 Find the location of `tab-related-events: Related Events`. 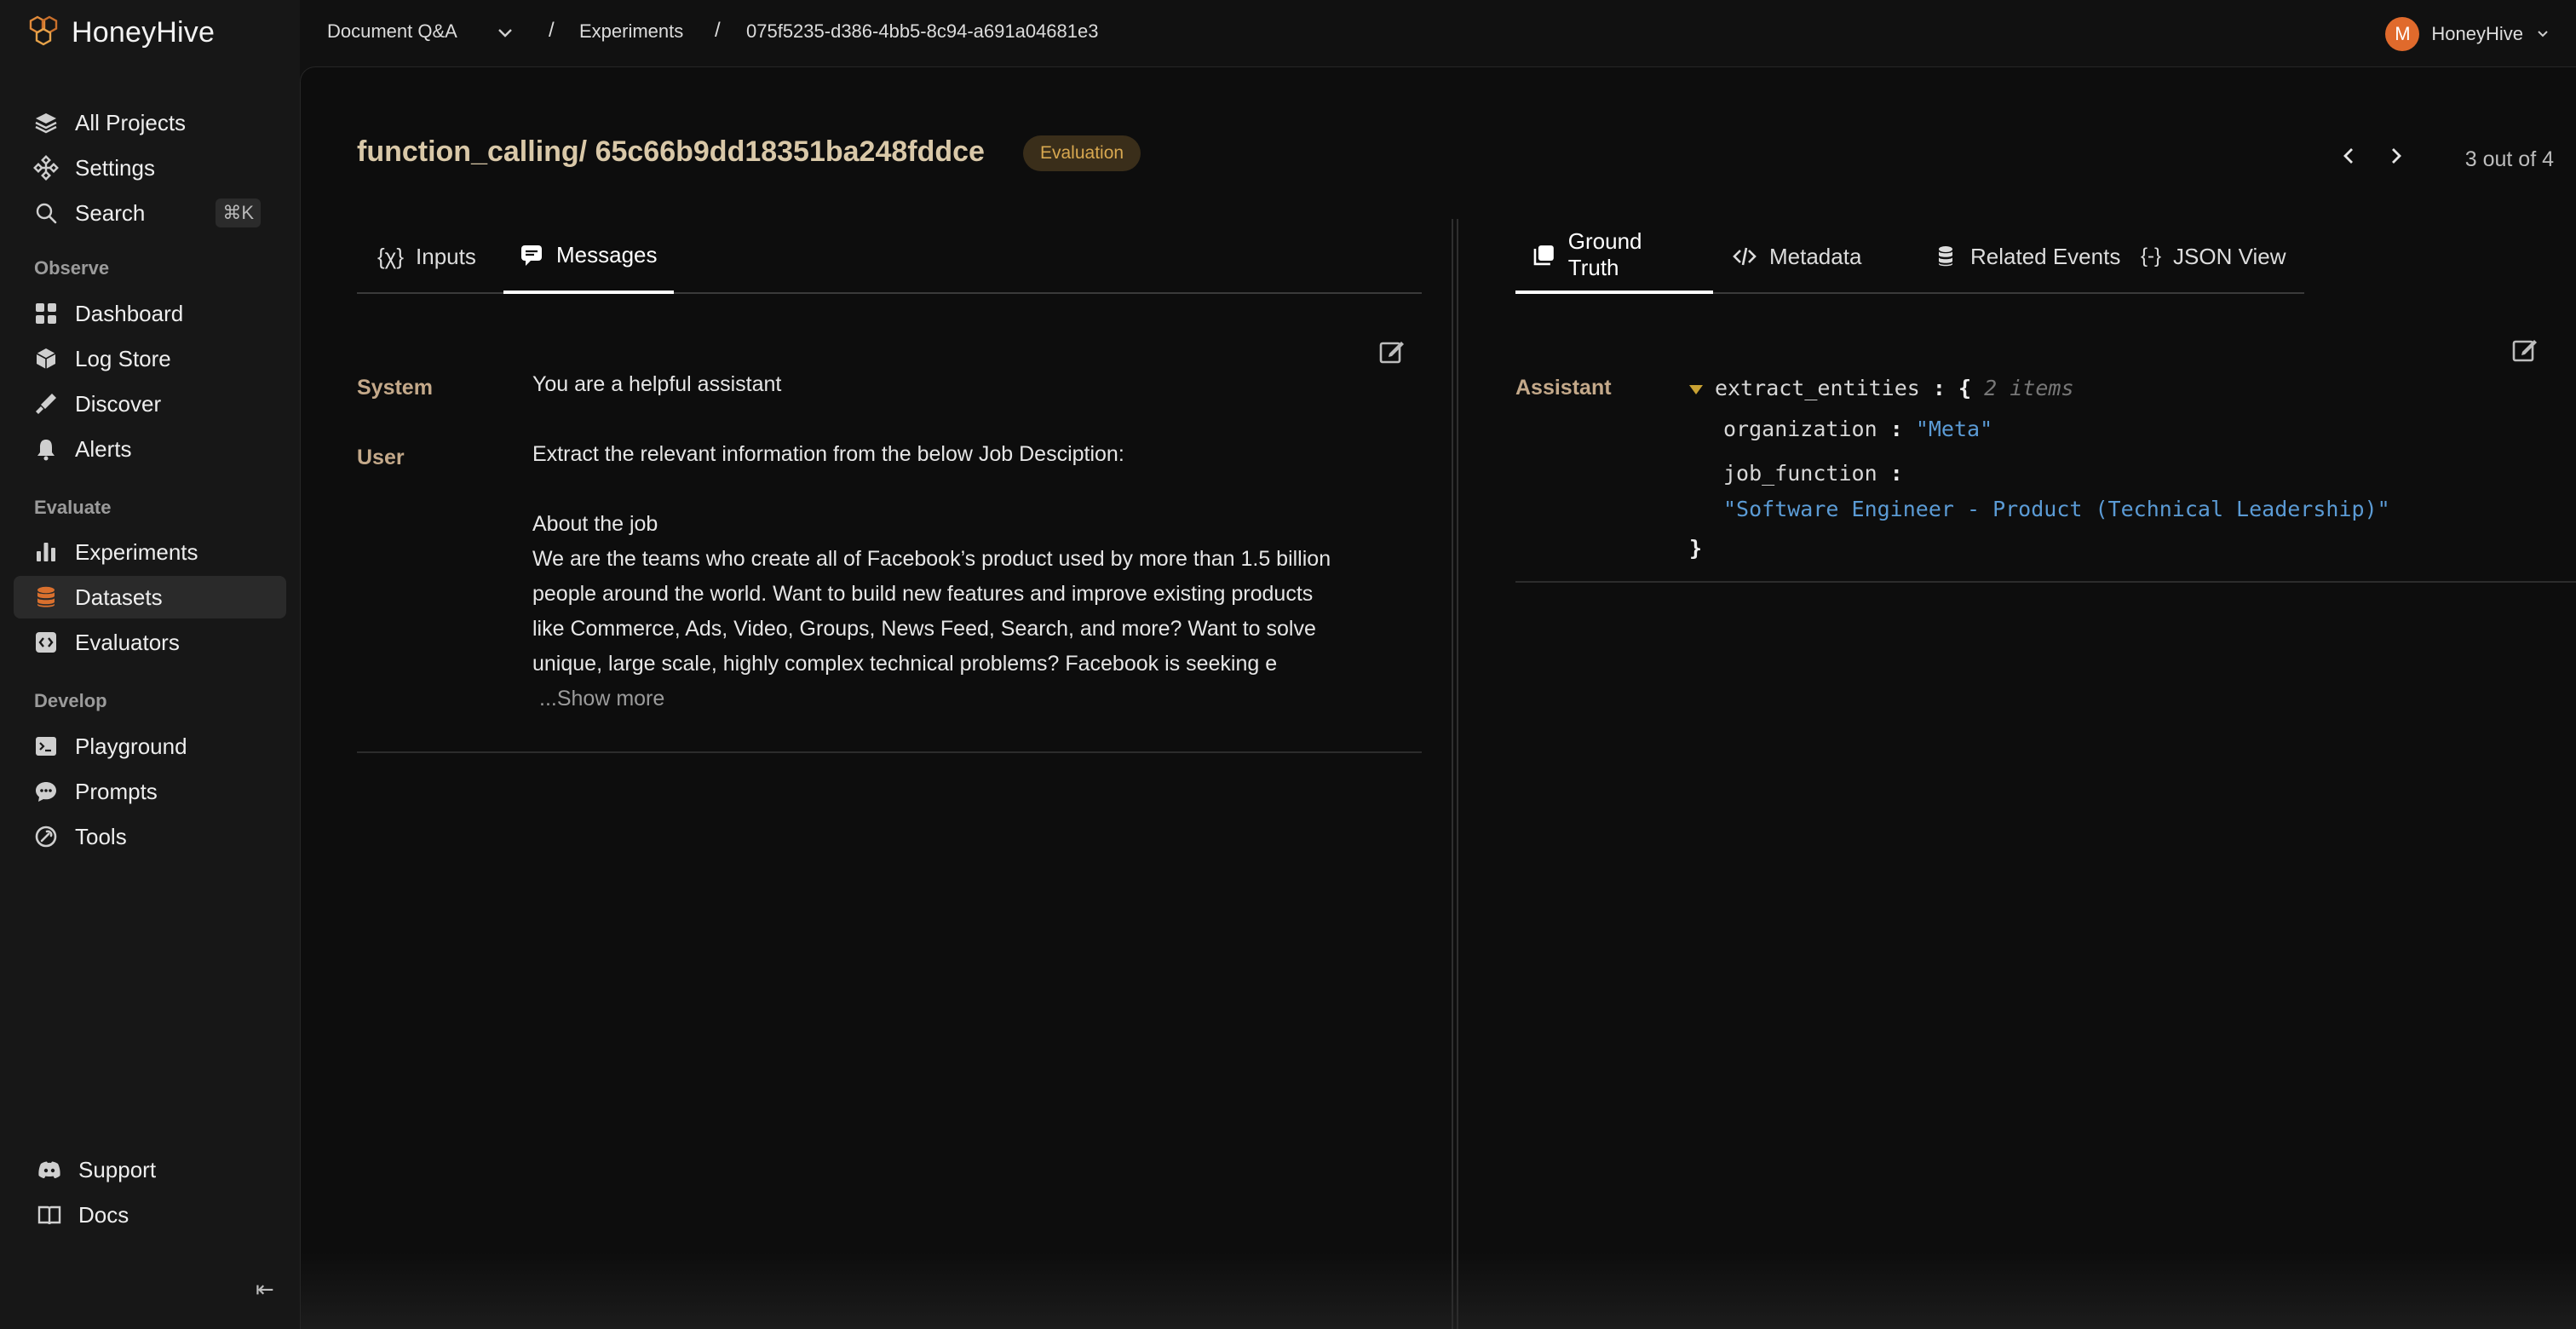

tab-related-events: Related Events is located at coordinates (2027, 256).